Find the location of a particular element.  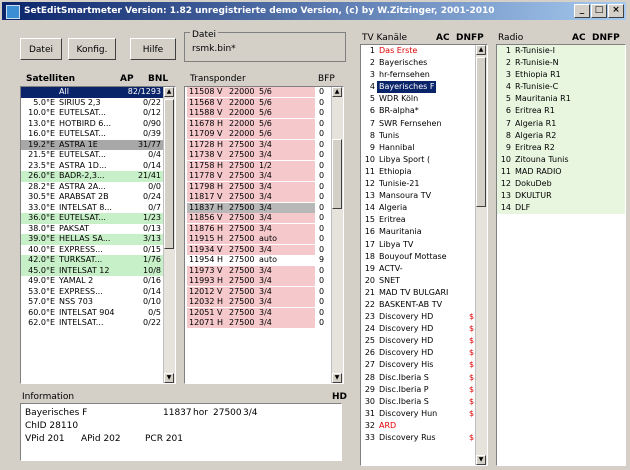

sat-row: 16.0°E EUTELSAT... 0/39 is located at coordinates (98, 134).